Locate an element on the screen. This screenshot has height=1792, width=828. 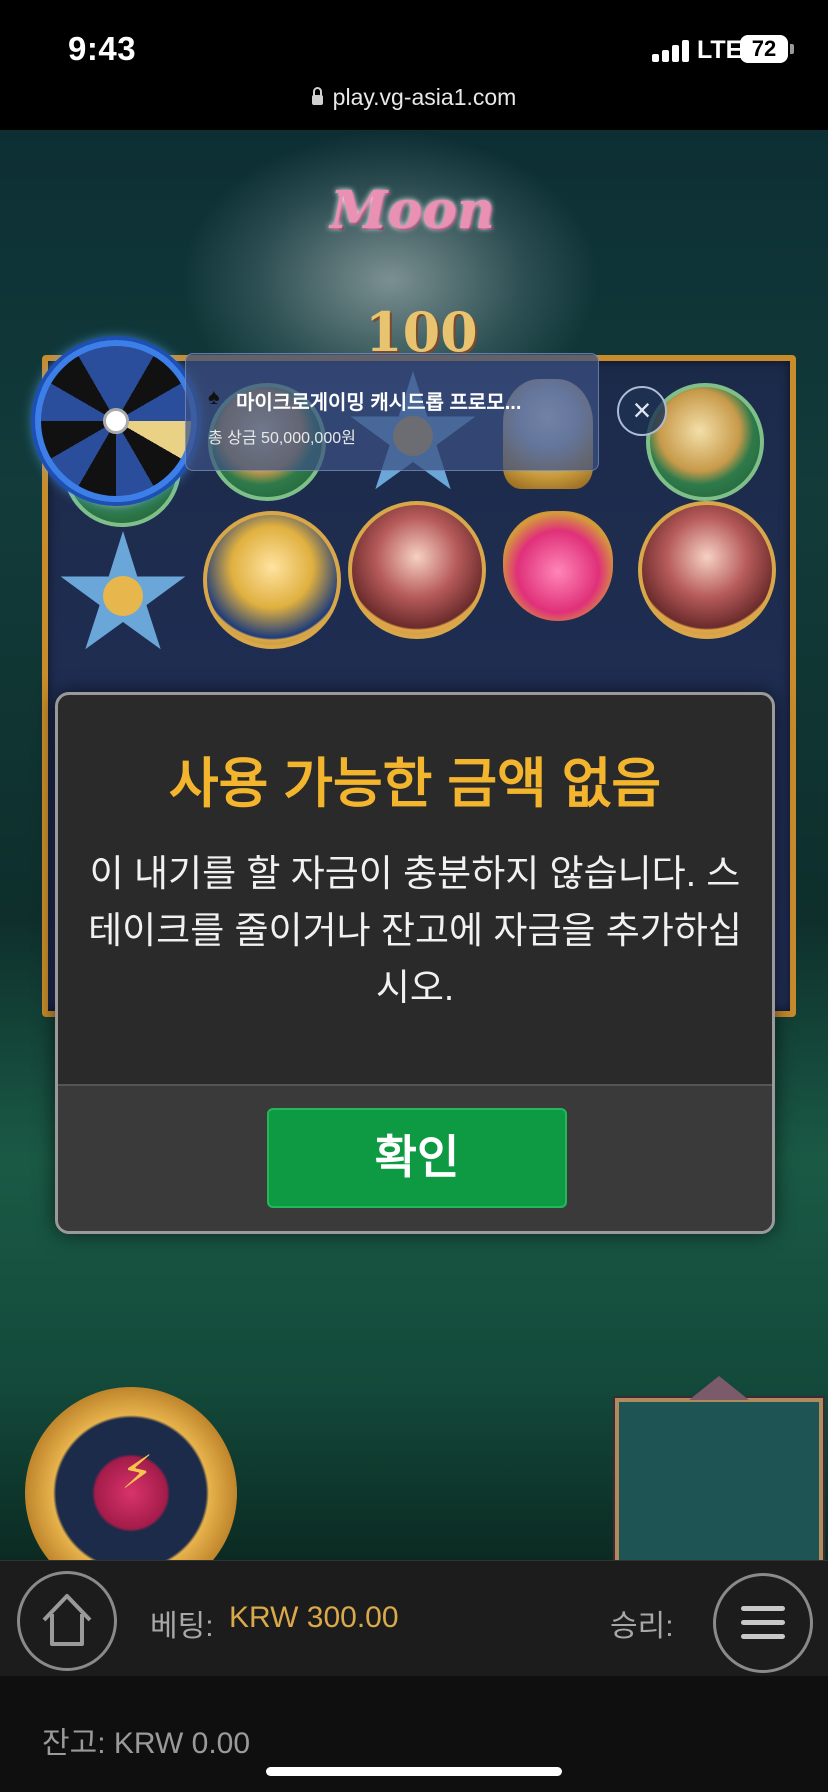
balance-bar: 잔고: KRW 0.00 is located at coordinates (414, 1734).